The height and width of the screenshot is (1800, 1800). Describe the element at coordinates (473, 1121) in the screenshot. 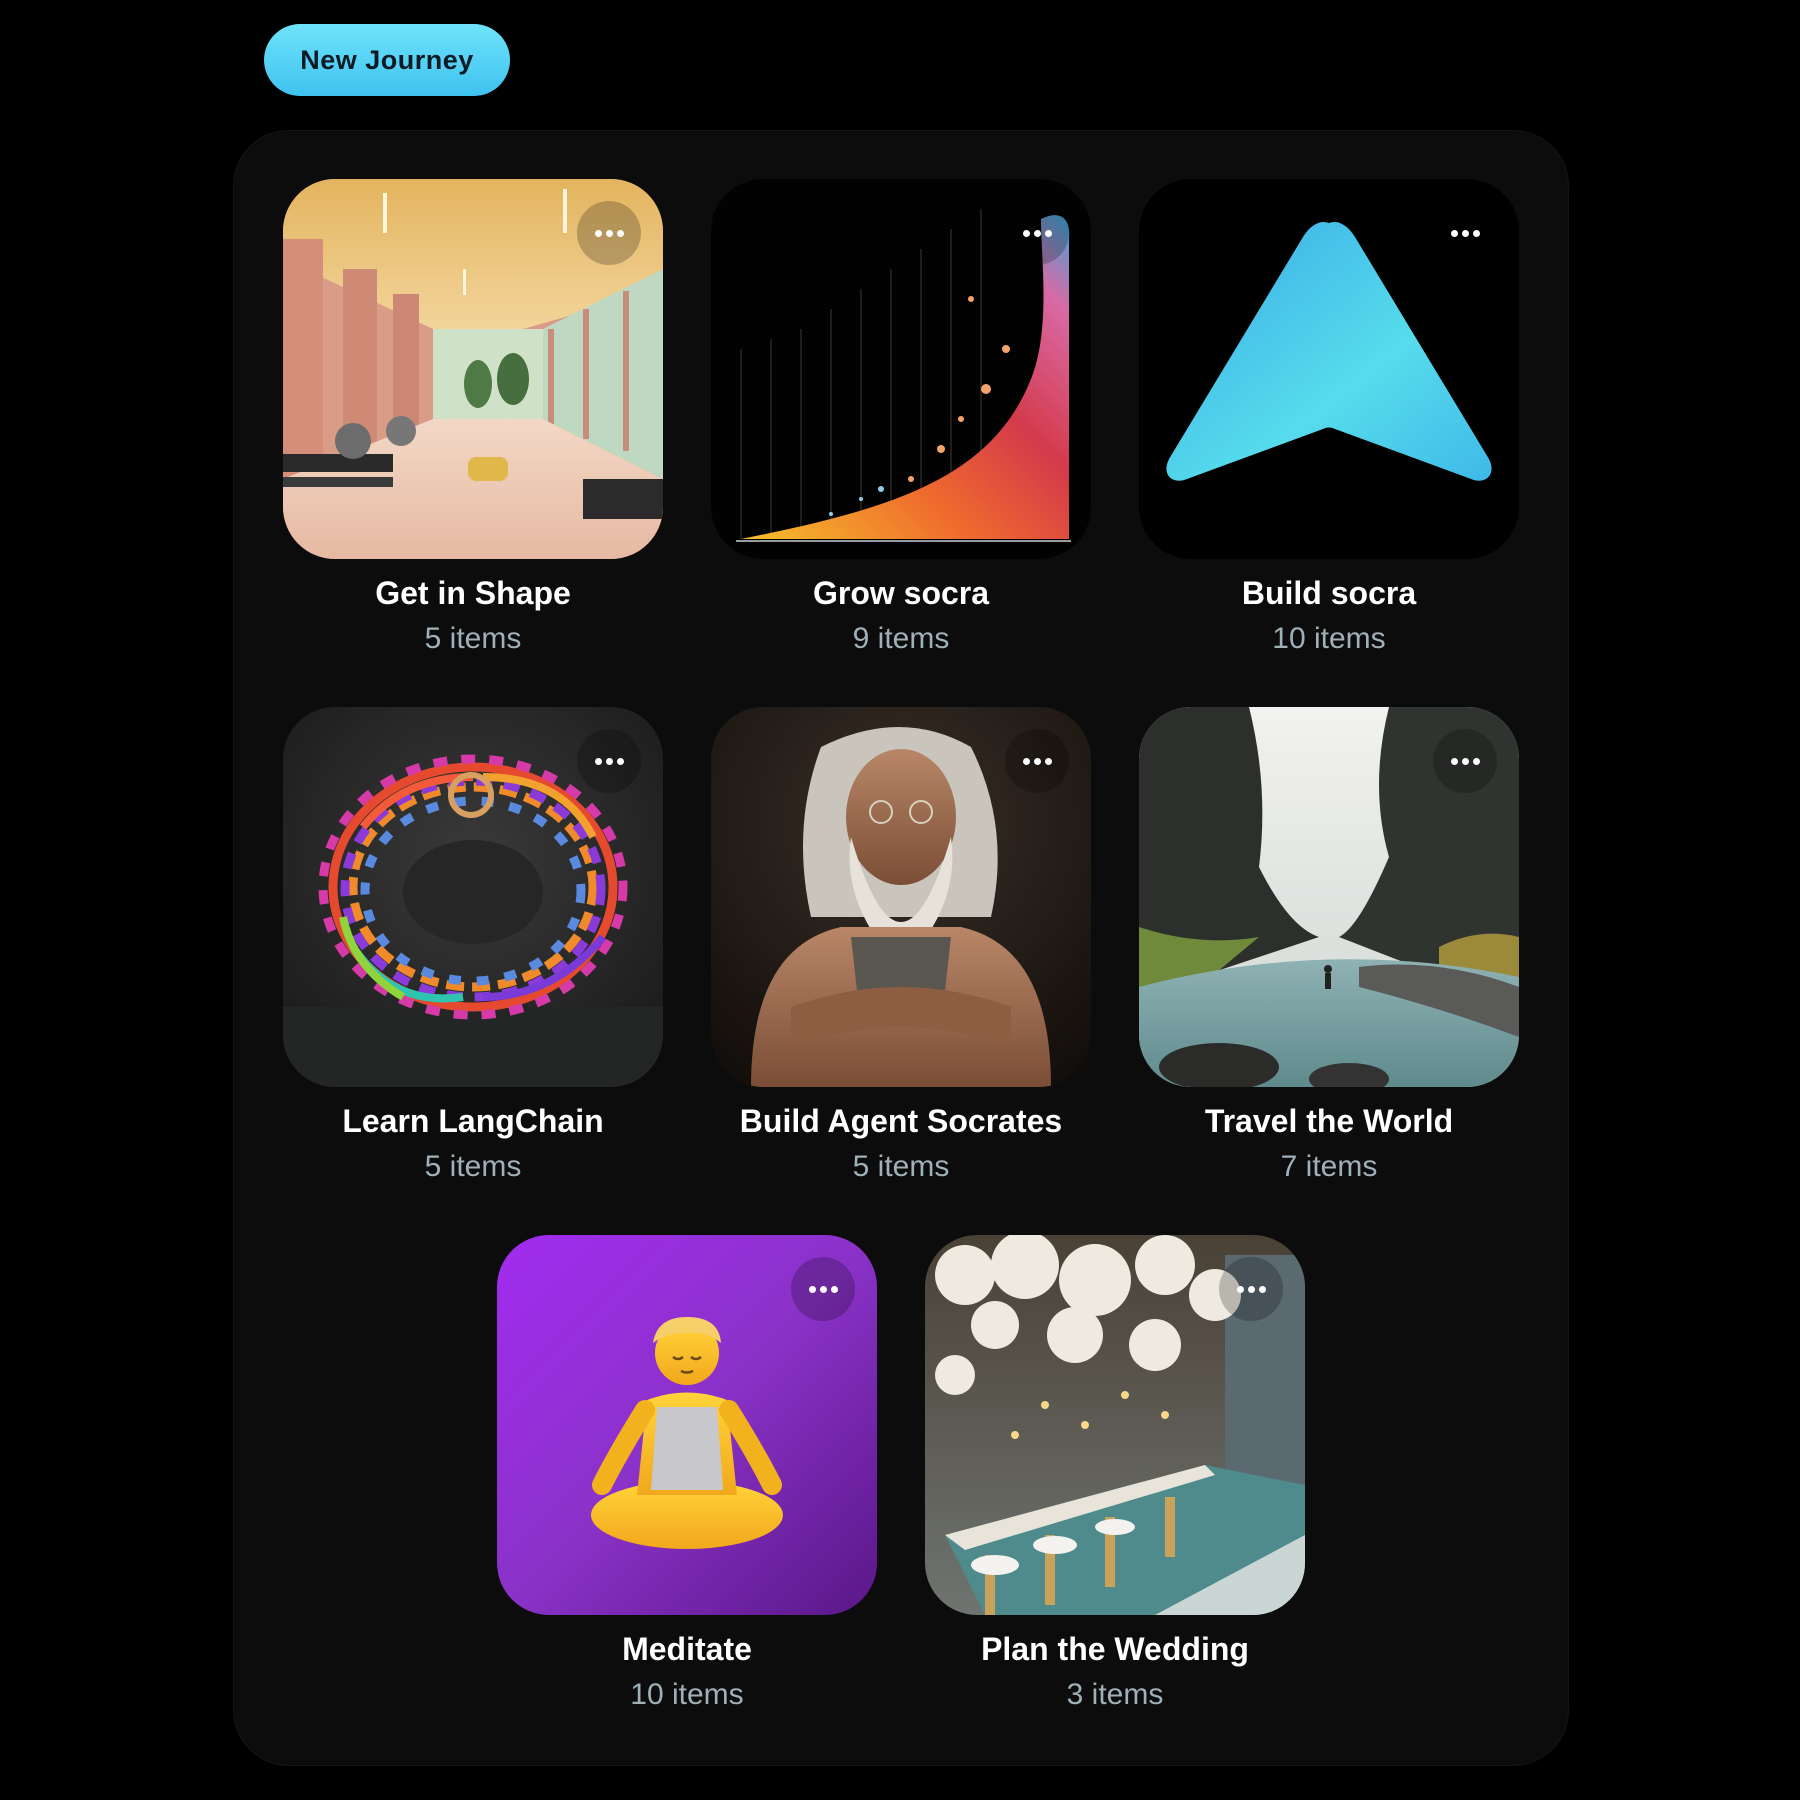

I see `journey-title: Learn LangChain` at that location.